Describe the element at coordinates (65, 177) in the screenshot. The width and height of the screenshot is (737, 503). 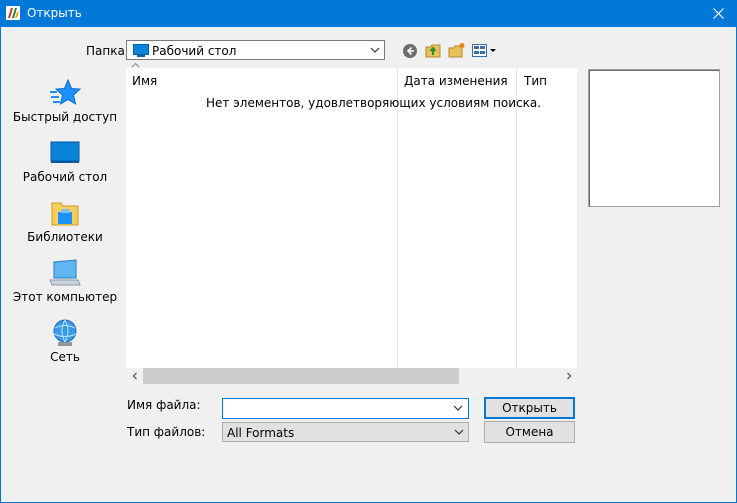
I see `place-label: Рабочий стол` at that location.